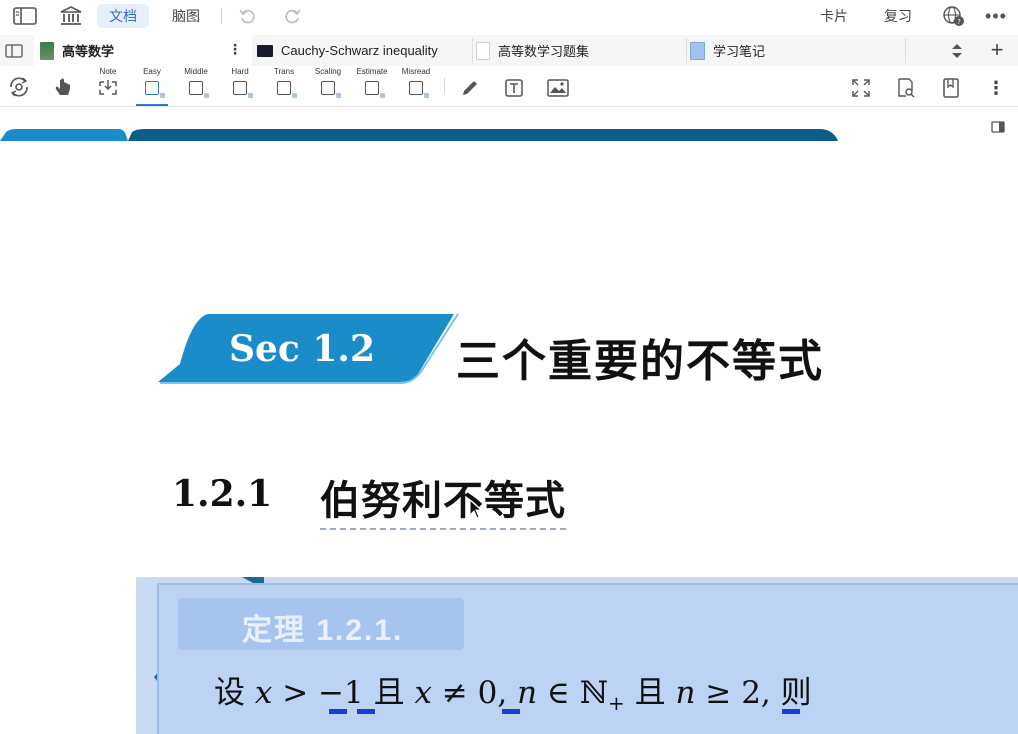 This screenshot has height=734, width=1018. I want to click on text-box-icon, so click(514, 88).